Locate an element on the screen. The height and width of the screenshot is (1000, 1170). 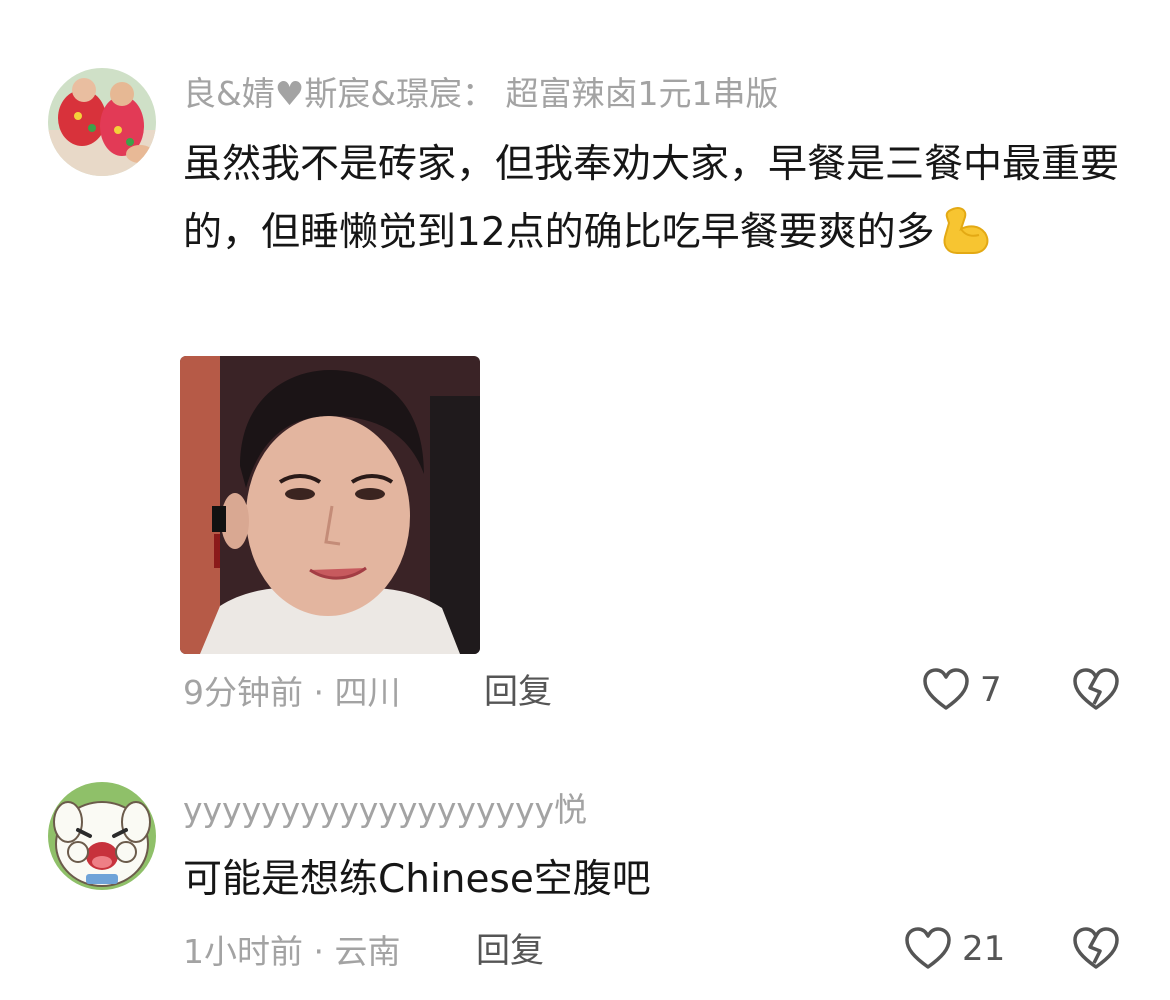
username: yyyyyyyyyyyyyyyyyyy悦 is located at coordinates (385, 809).